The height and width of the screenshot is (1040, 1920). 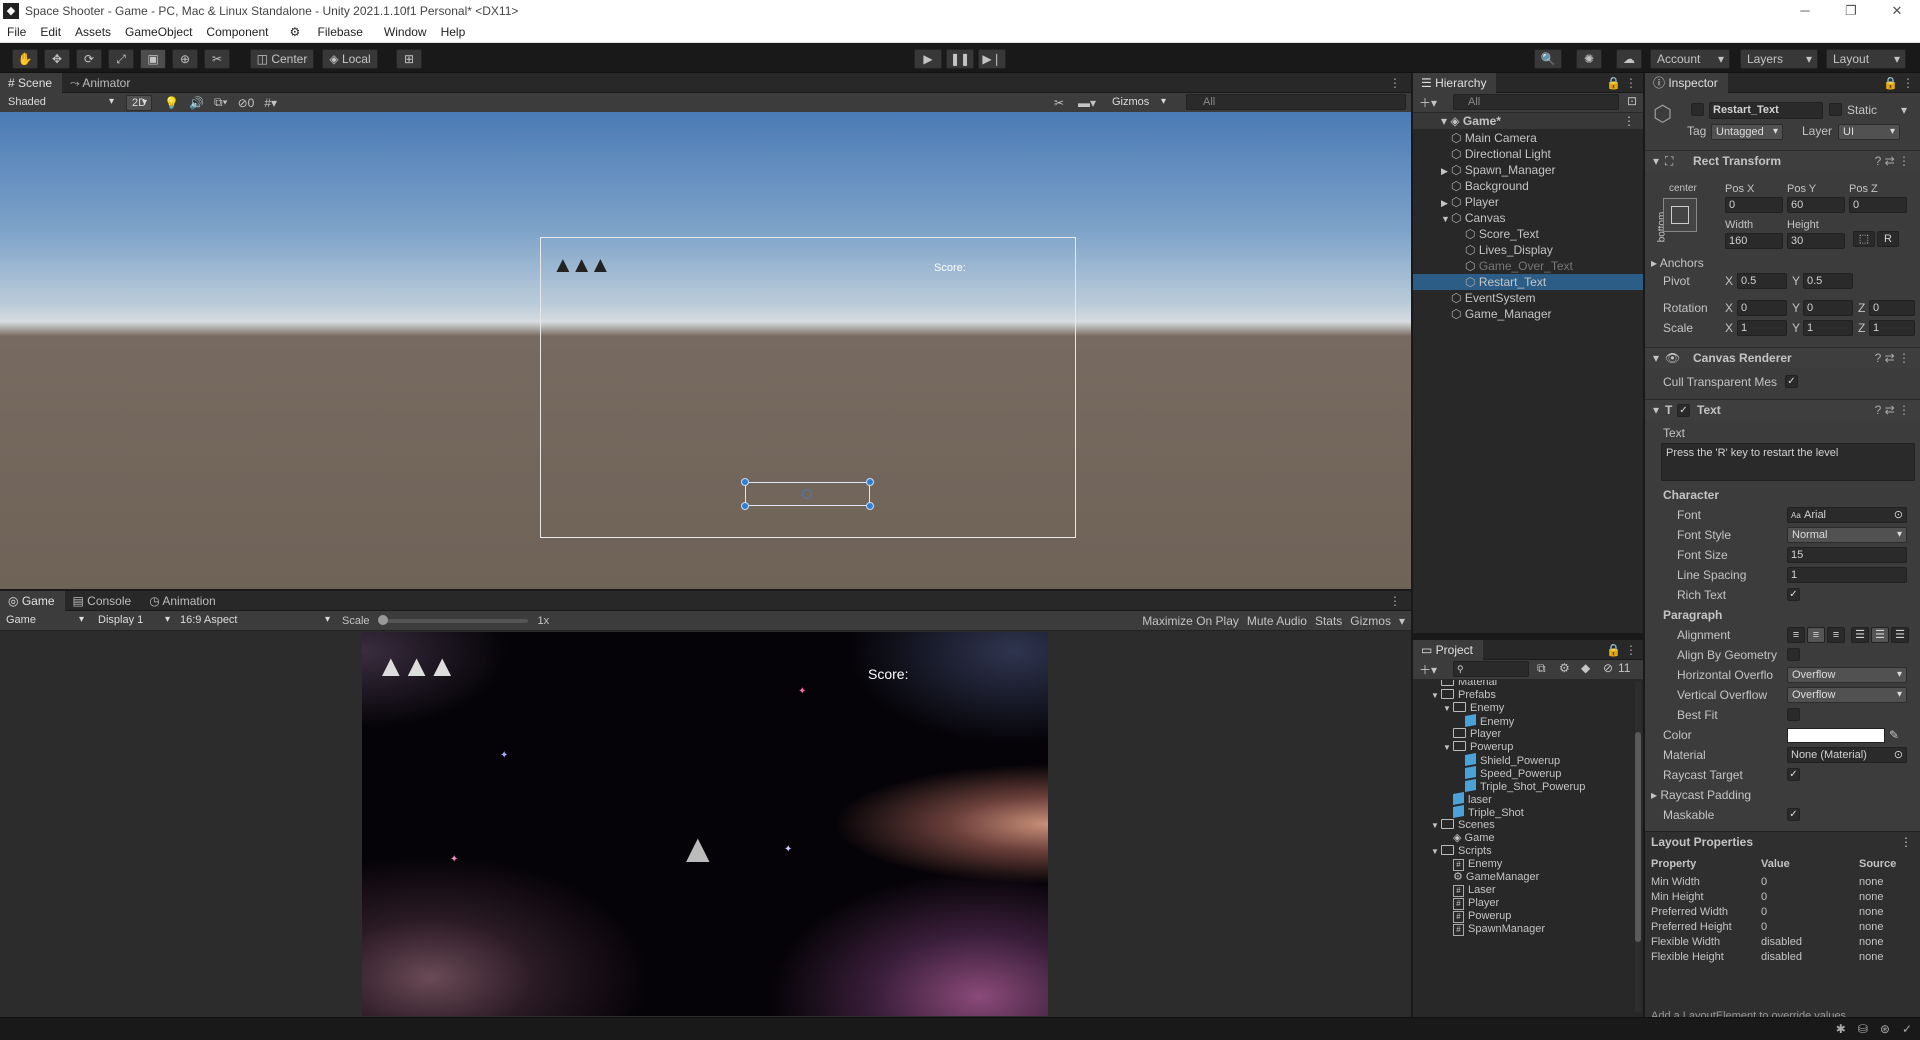 What do you see at coordinates (405, 32) in the screenshot?
I see `menu-window: Window` at bounding box center [405, 32].